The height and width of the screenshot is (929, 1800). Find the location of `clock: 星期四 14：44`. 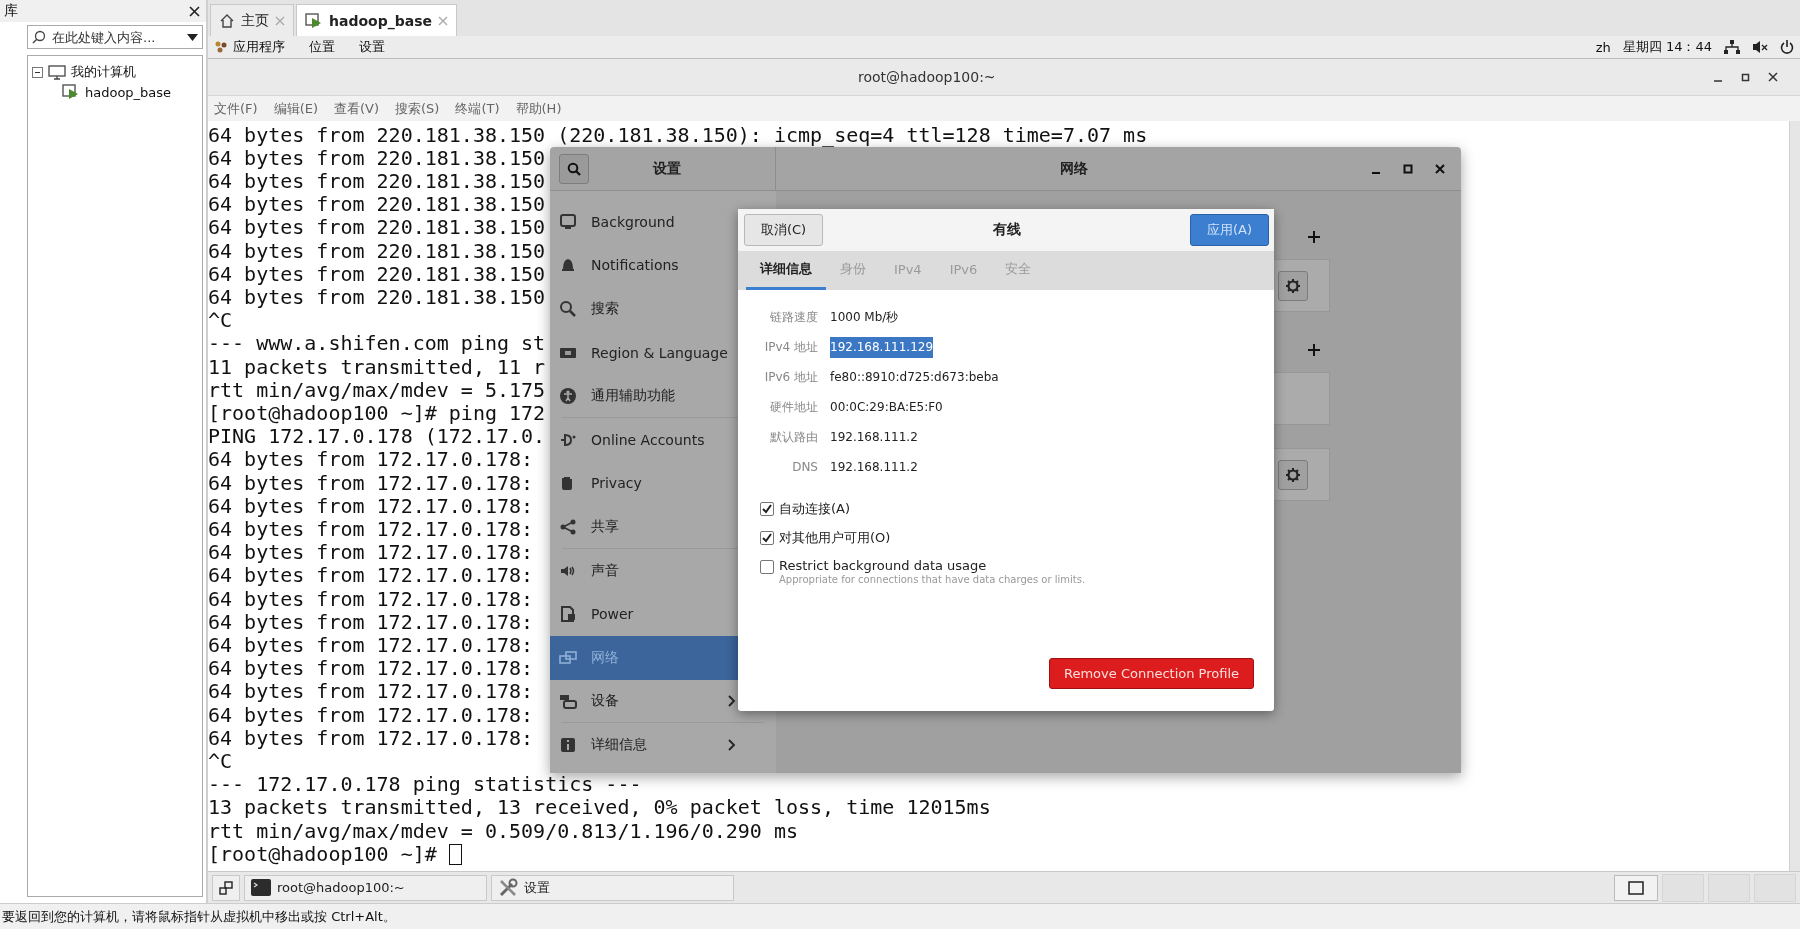

clock: 星期四 14：44 is located at coordinates (1667, 47).